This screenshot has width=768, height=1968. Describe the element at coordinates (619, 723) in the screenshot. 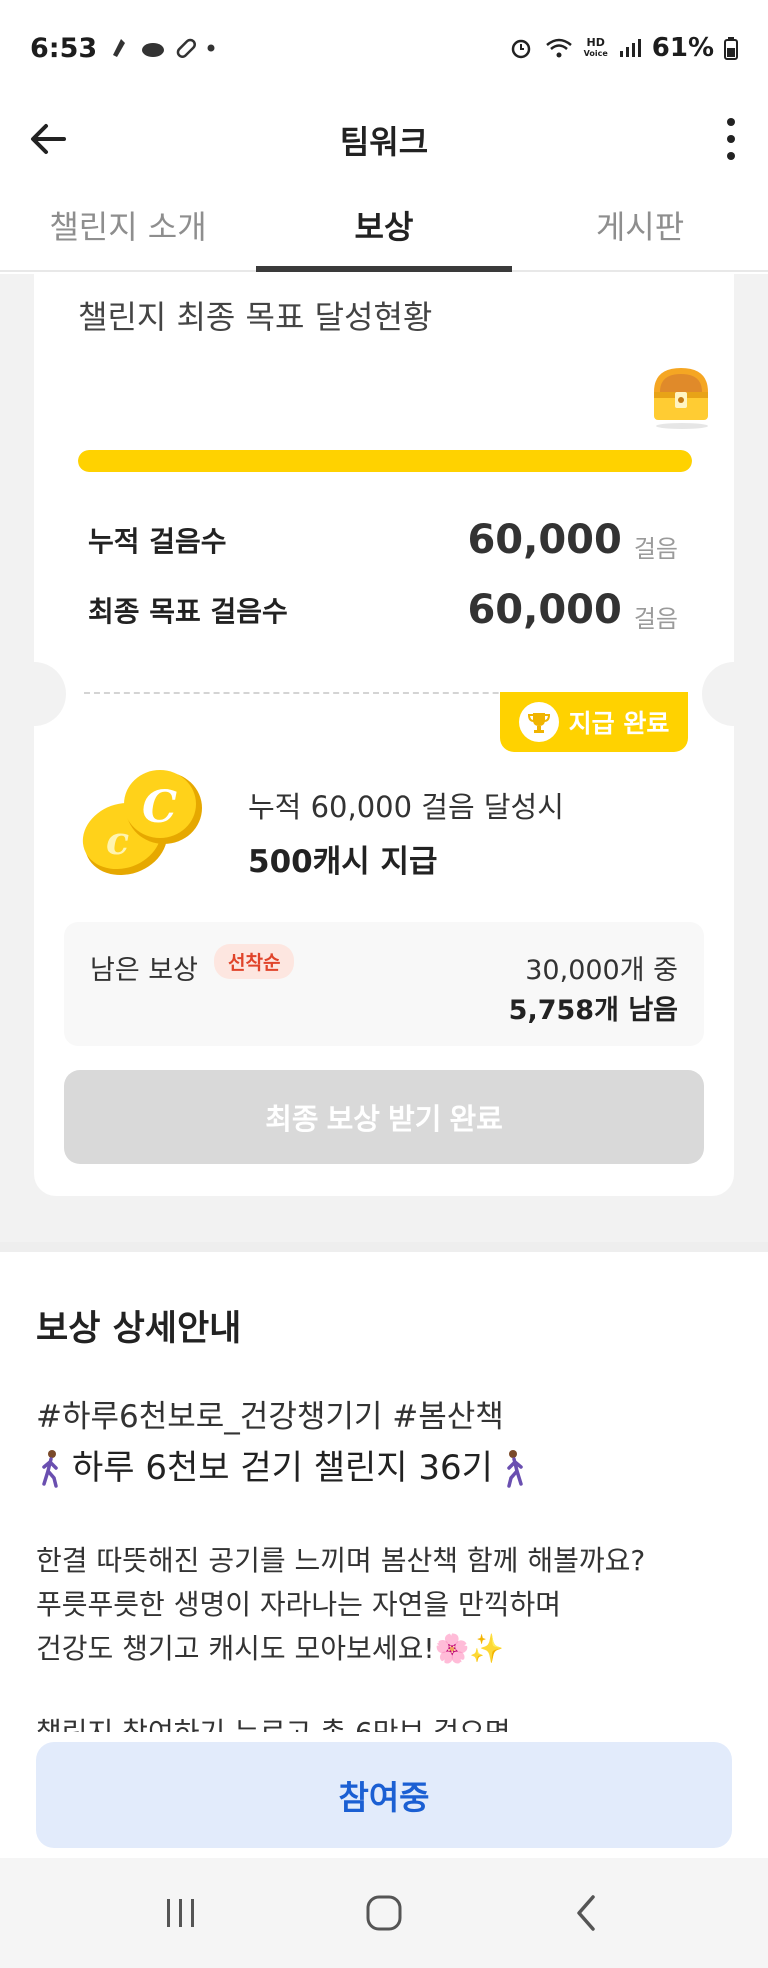

I see `paid-complete-label: 지급 완료` at that location.